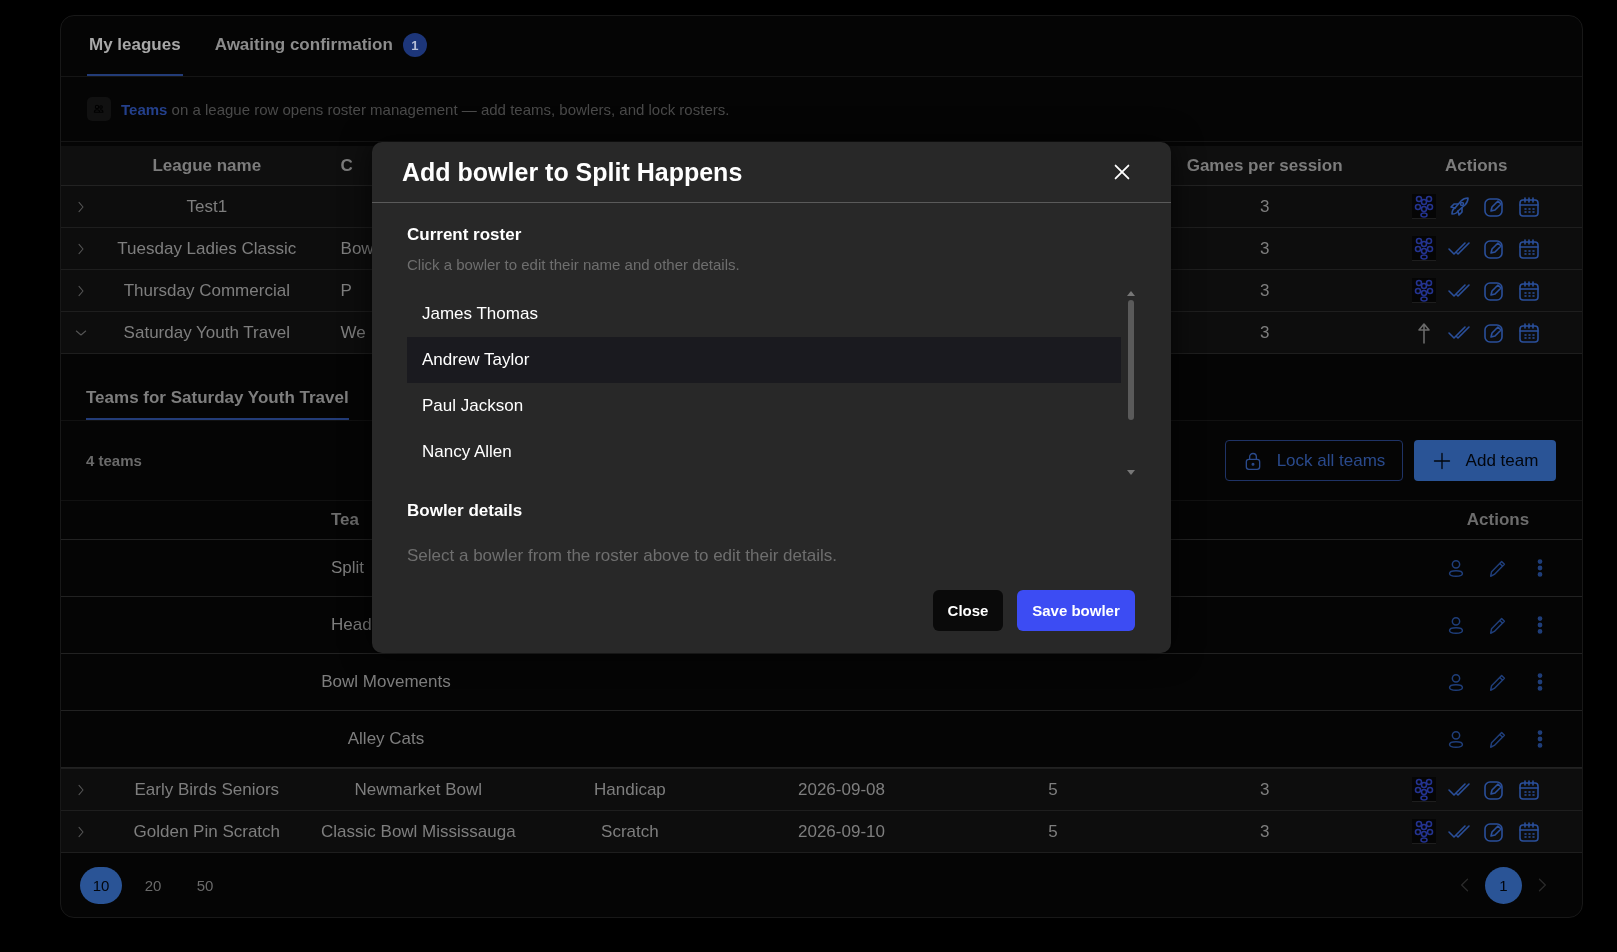 Image resolution: width=1617 pixels, height=952 pixels. What do you see at coordinates (353, 332) in the screenshot?
I see `table-cell: We` at bounding box center [353, 332].